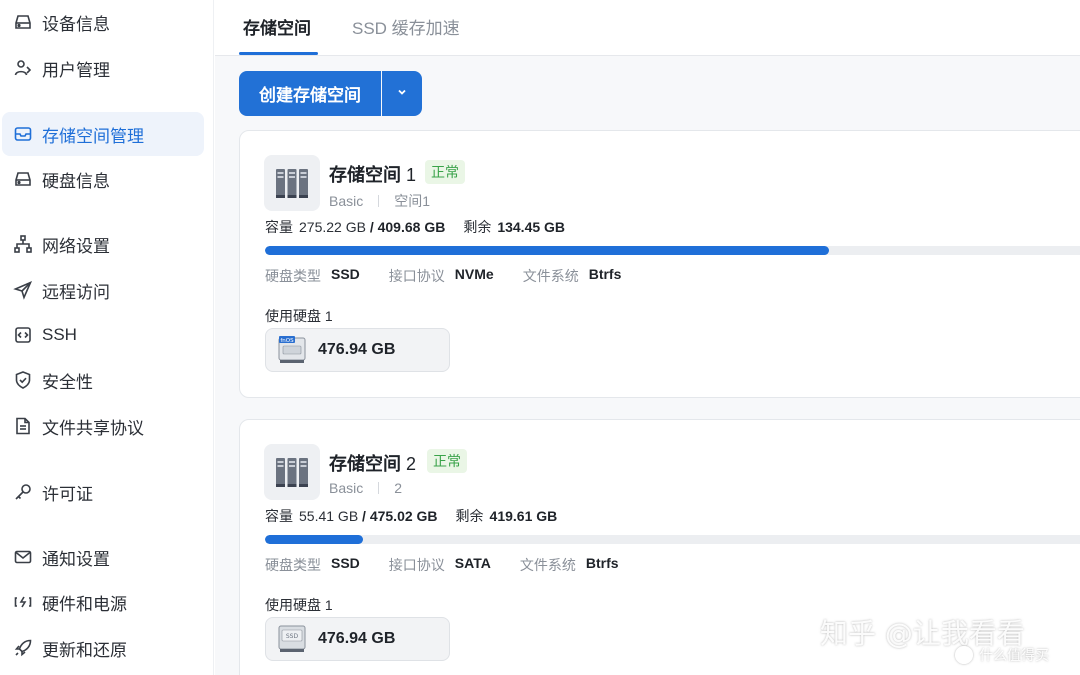 This screenshot has height=675, width=1080. I want to click on storage-space-alias: 空间1, so click(412, 201).